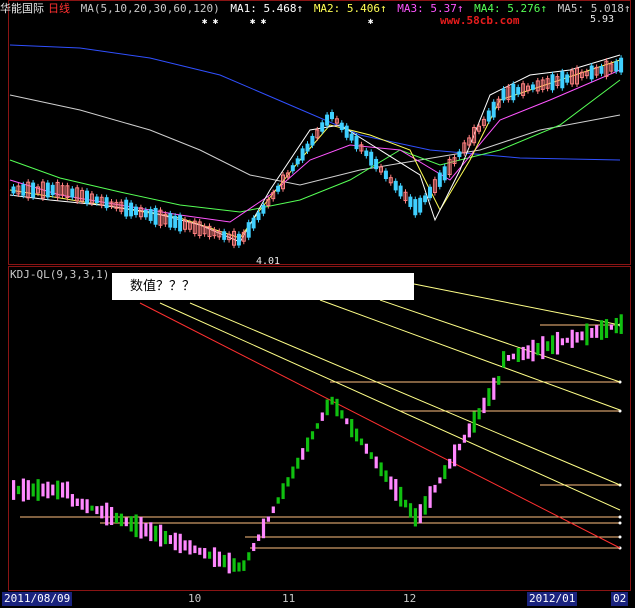 The width and height of the screenshot is (635, 608). Describe the element at coordinates (480, 20) in the screenshot. I see `watermark: www.58cb.com` at that location.